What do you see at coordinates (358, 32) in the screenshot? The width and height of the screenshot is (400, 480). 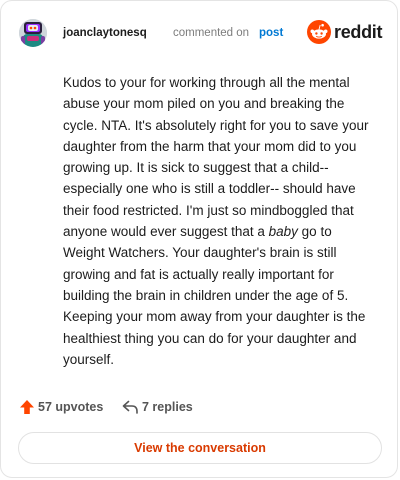 I see `reddit-wordmark: reddit` at bounding box center [358, 32].